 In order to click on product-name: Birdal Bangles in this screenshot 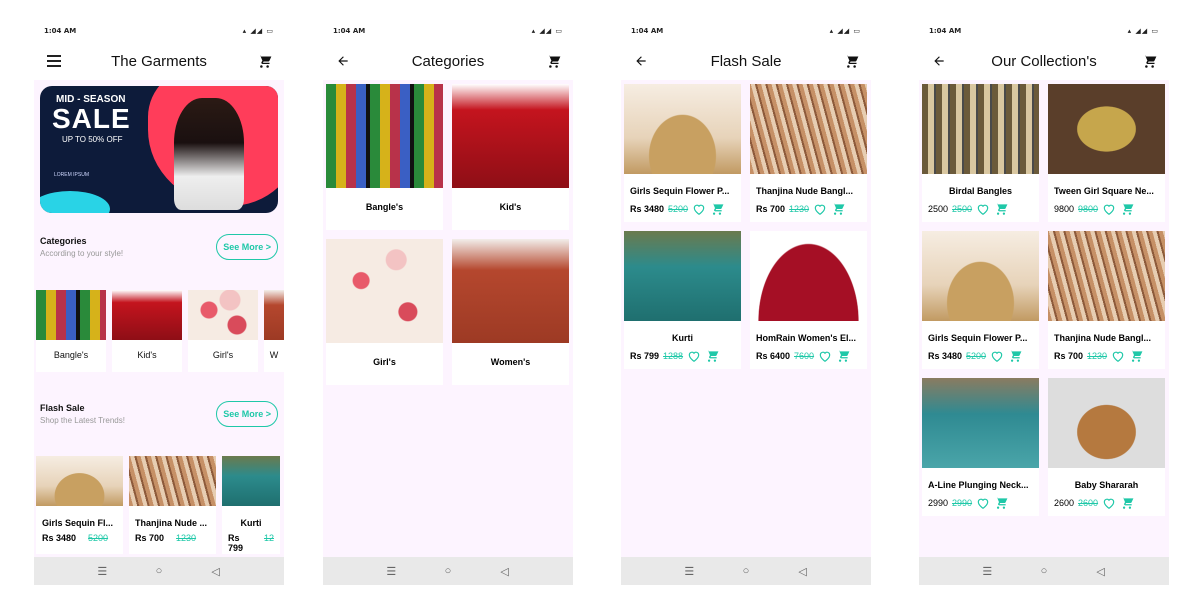, I will do `click(980, 191)`.